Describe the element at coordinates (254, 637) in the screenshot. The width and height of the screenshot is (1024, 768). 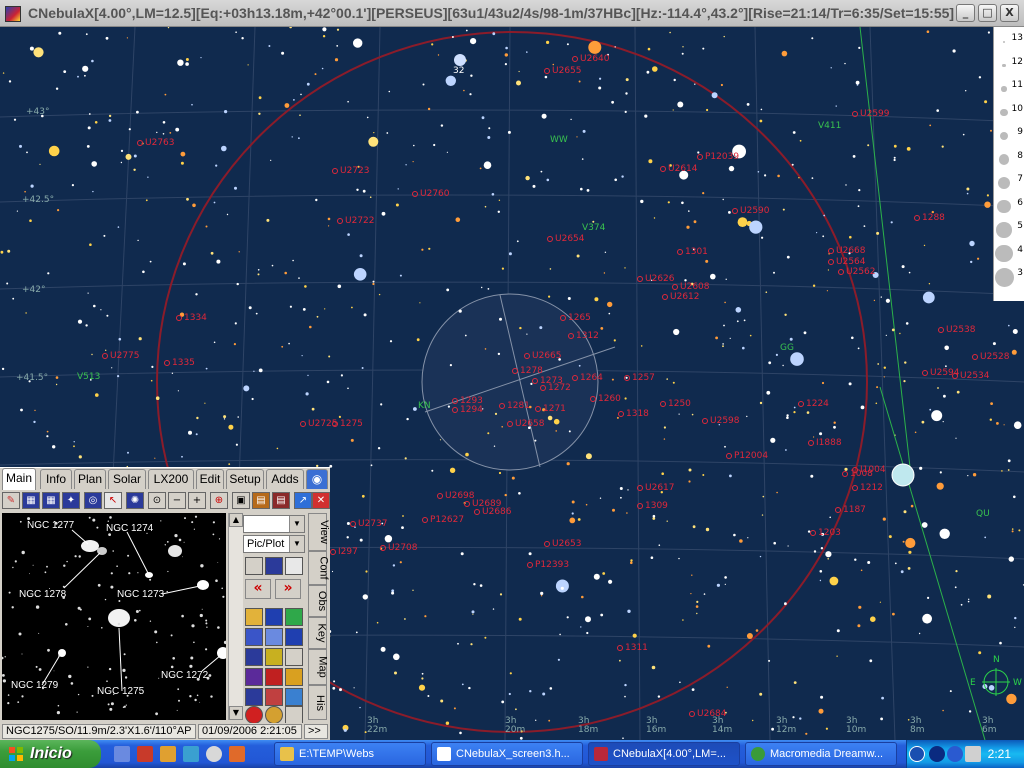
I see `select-icon` at that location.